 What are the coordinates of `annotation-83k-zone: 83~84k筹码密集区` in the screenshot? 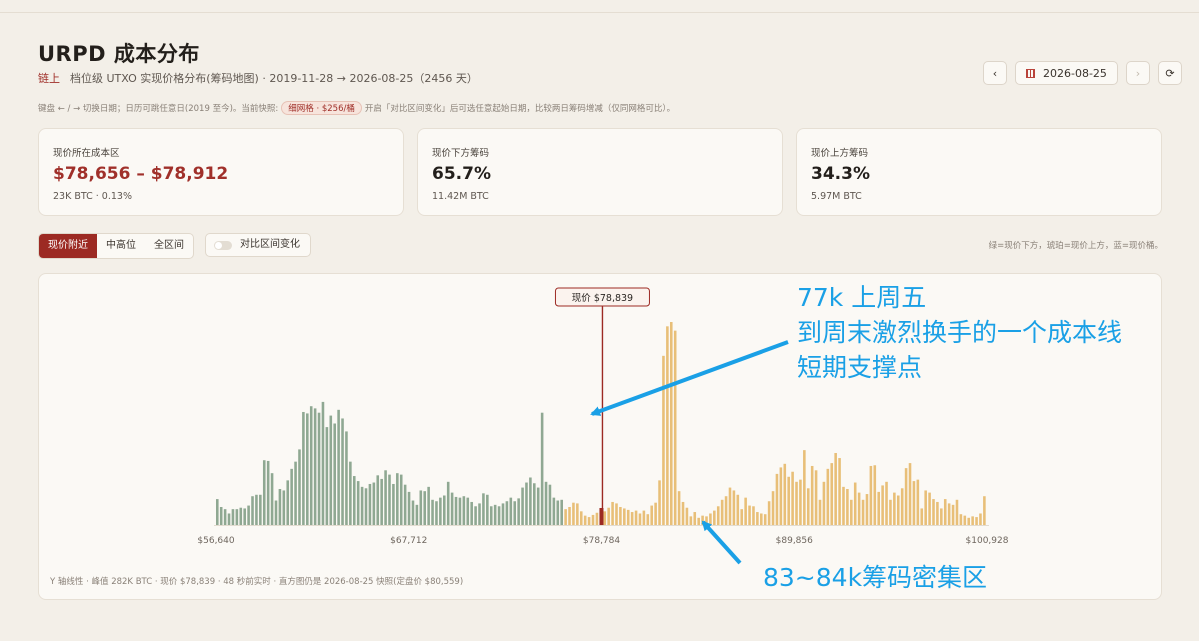 It's located at (875, 577).